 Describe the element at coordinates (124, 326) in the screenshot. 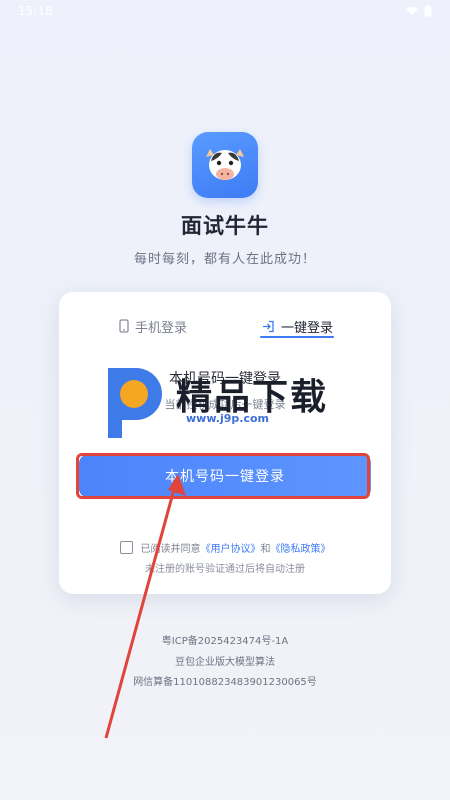

I see `phone-icon` at that location.